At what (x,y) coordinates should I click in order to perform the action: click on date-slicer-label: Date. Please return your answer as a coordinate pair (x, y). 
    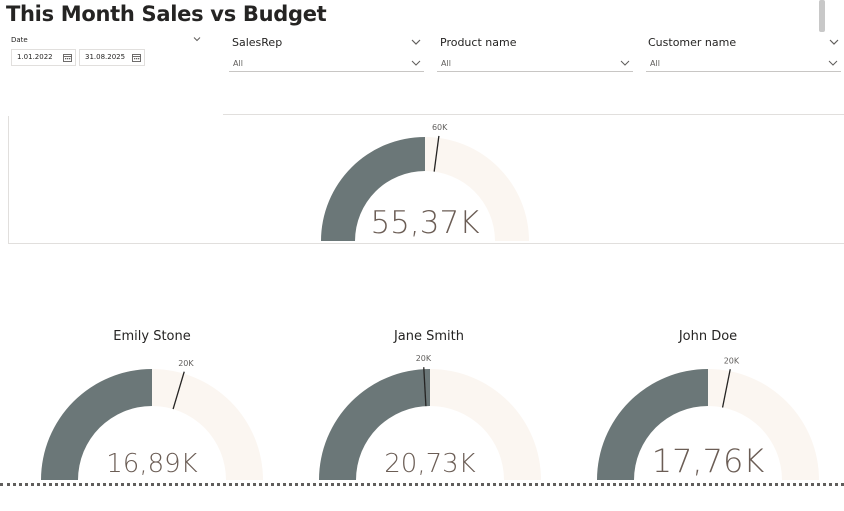
    Looking at the image, I should click on (19, 40).